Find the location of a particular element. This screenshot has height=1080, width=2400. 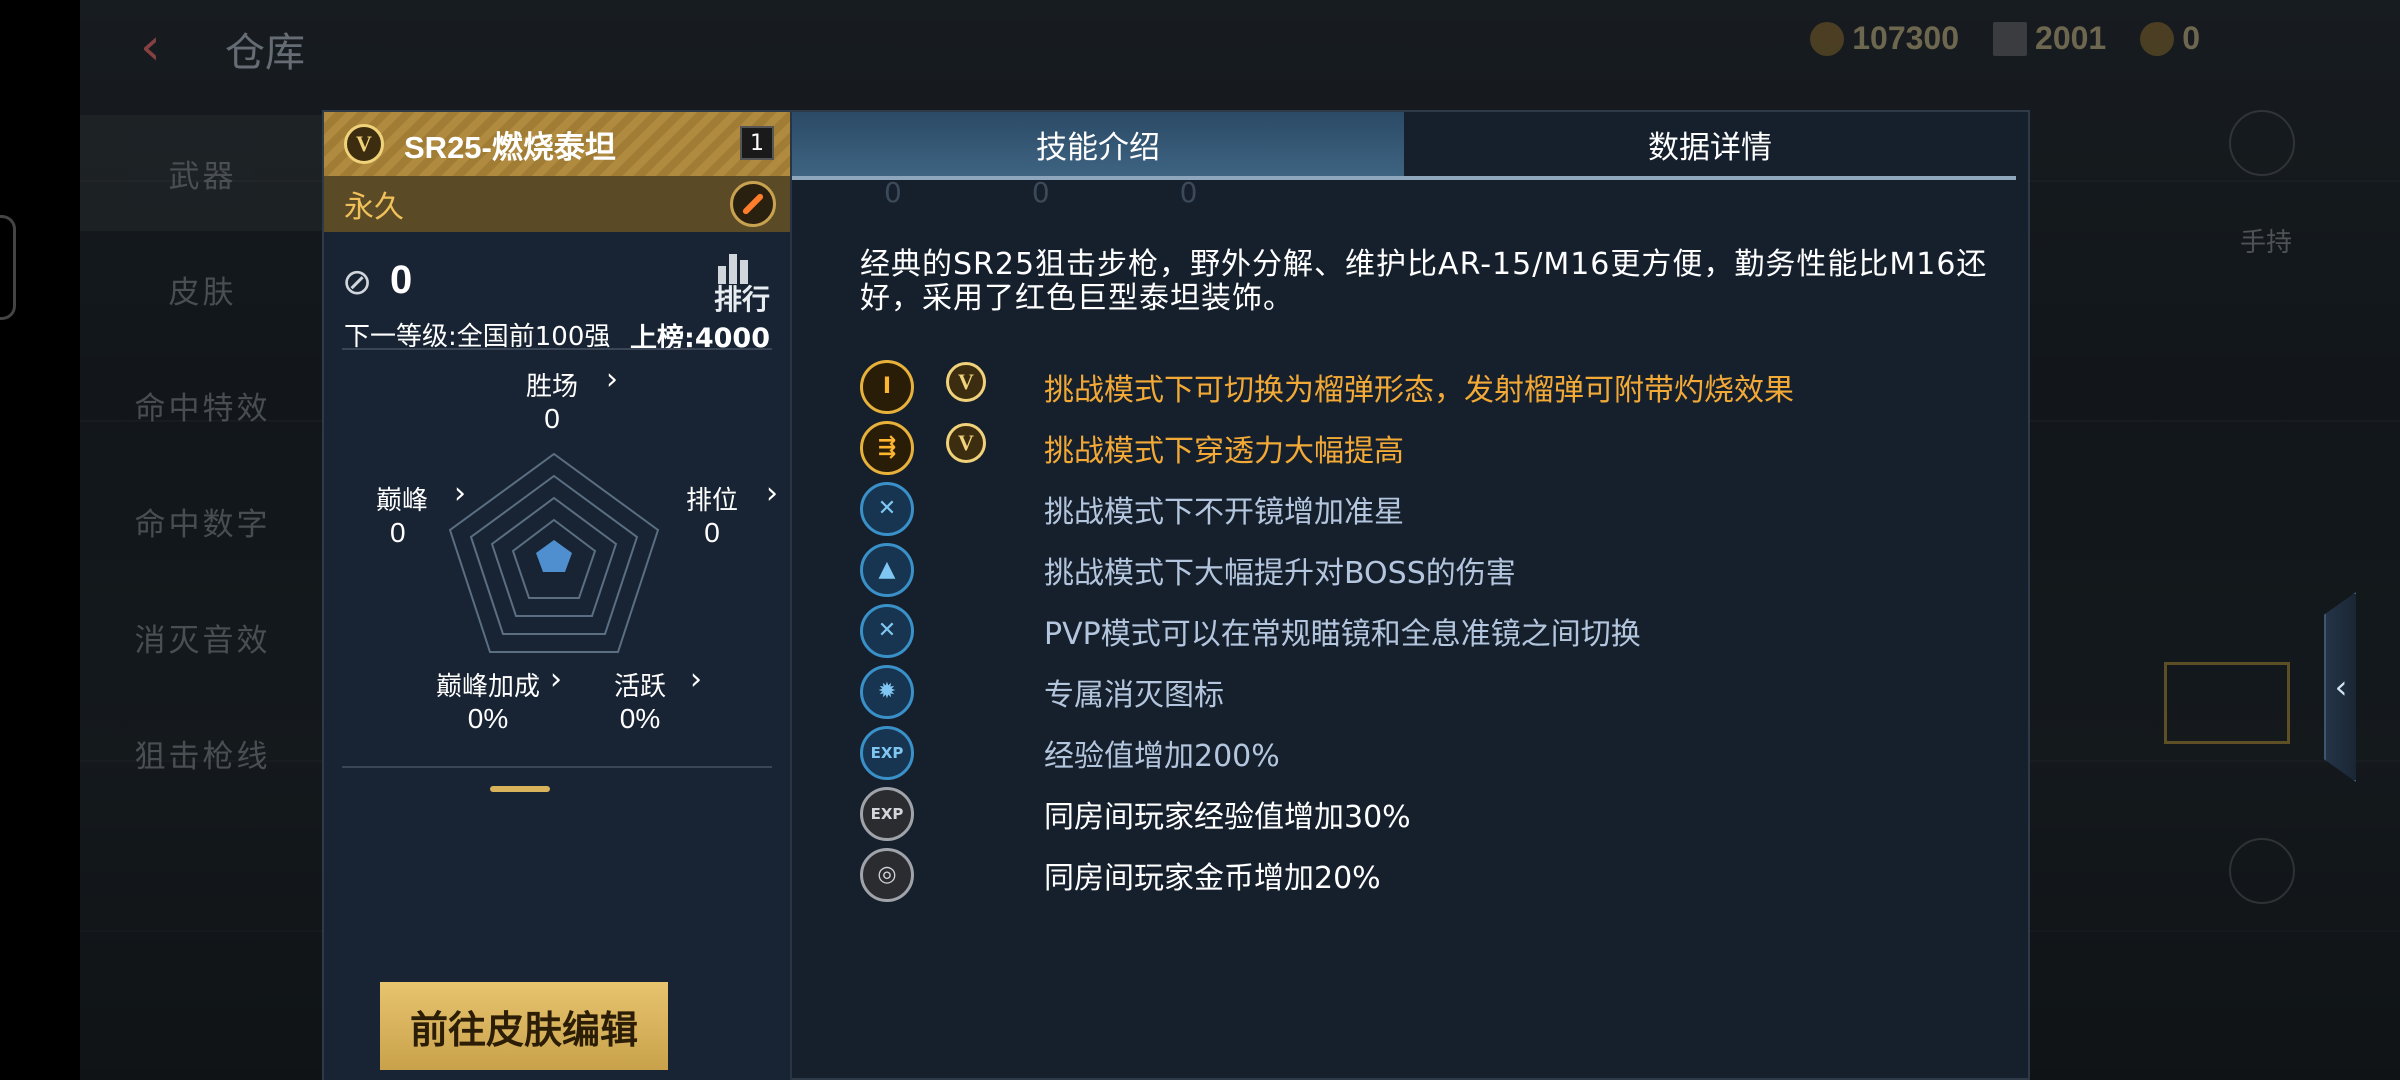

category-kill-sound: 消灭音效 is located at coordinates (202, 637).